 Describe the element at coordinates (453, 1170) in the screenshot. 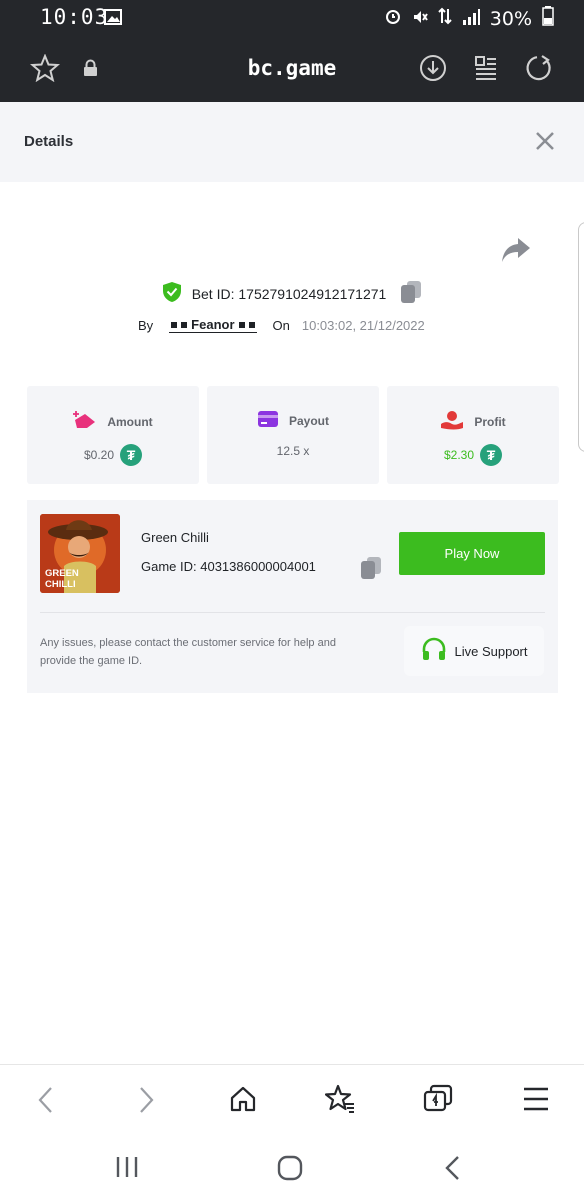

I see `system-back-icon` at that location.